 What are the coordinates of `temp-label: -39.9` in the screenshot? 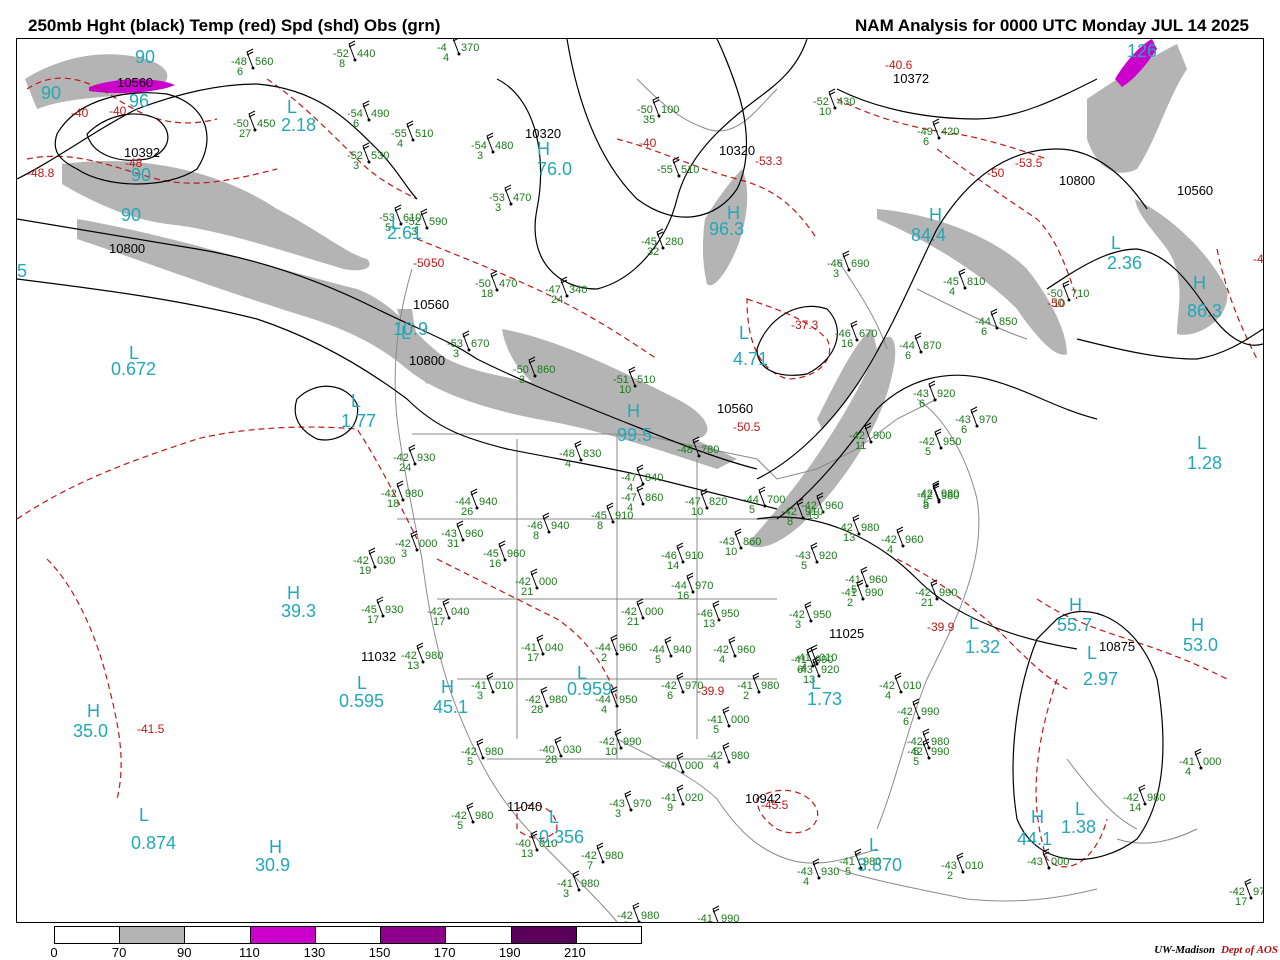 It's located at (711, 691).